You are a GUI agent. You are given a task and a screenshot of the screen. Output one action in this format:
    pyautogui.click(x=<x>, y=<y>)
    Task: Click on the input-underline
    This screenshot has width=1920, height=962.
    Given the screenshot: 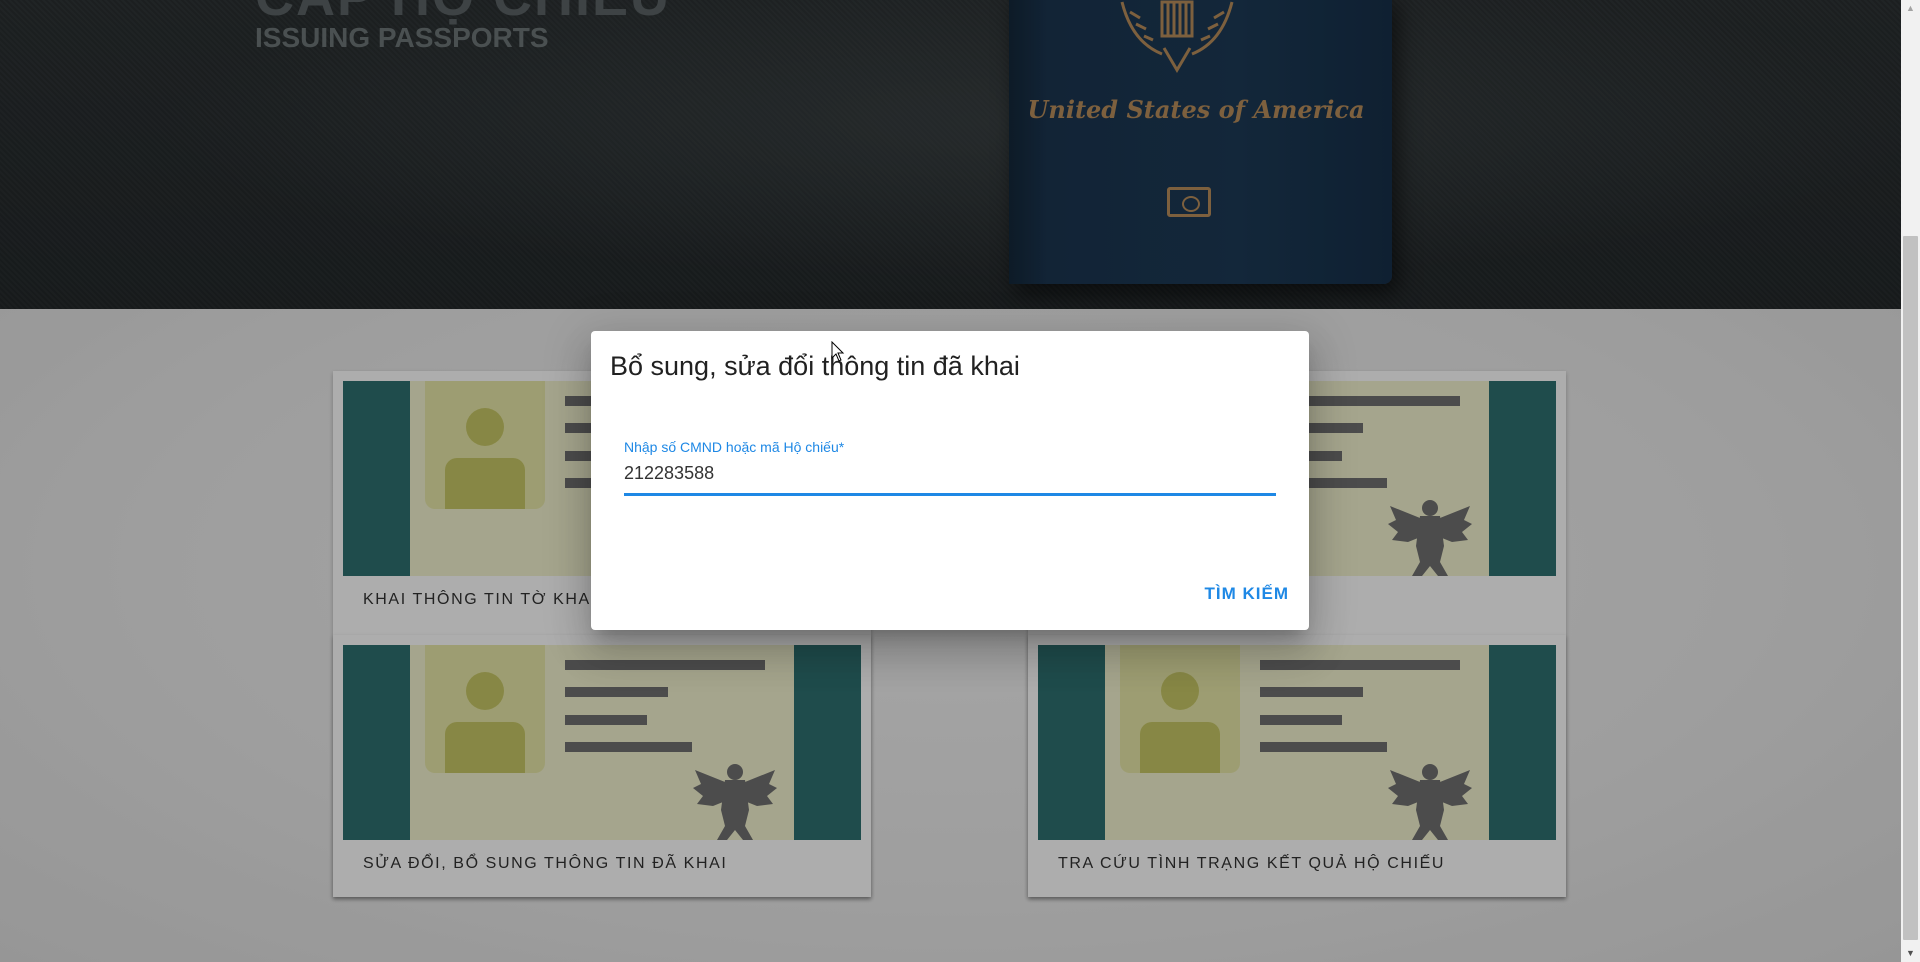 What is the action you would take?
    pyautogui.click(x=950, y=494)
    